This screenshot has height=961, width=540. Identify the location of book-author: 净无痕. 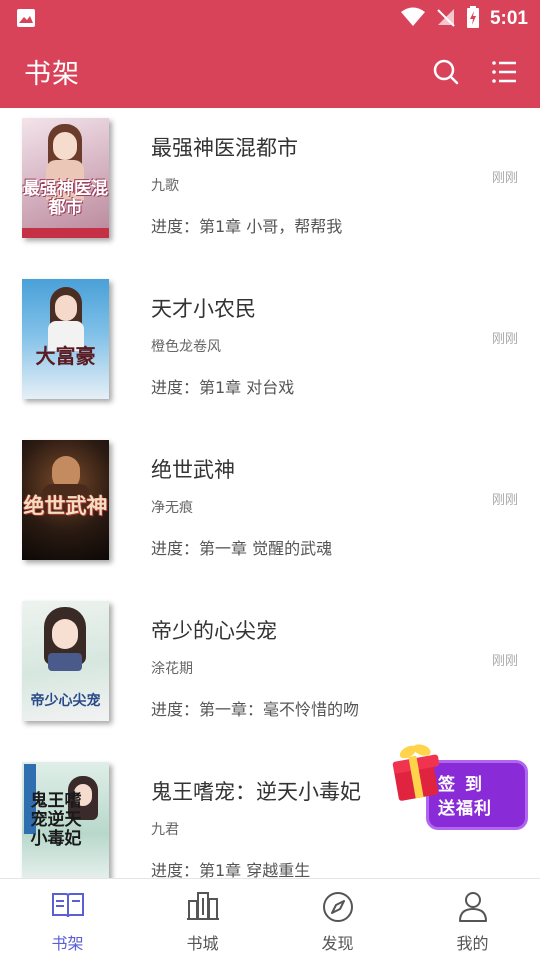
(172, 508).